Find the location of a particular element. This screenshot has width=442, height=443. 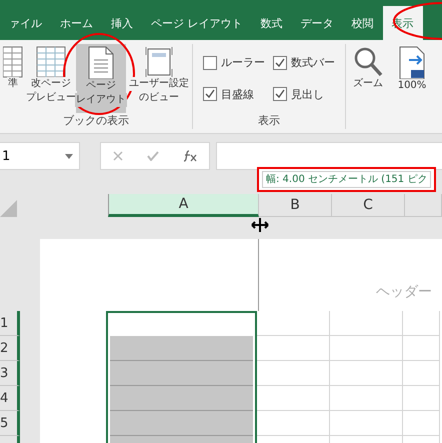

group-label: ブックの表示 is located at coordinates (96, 121).